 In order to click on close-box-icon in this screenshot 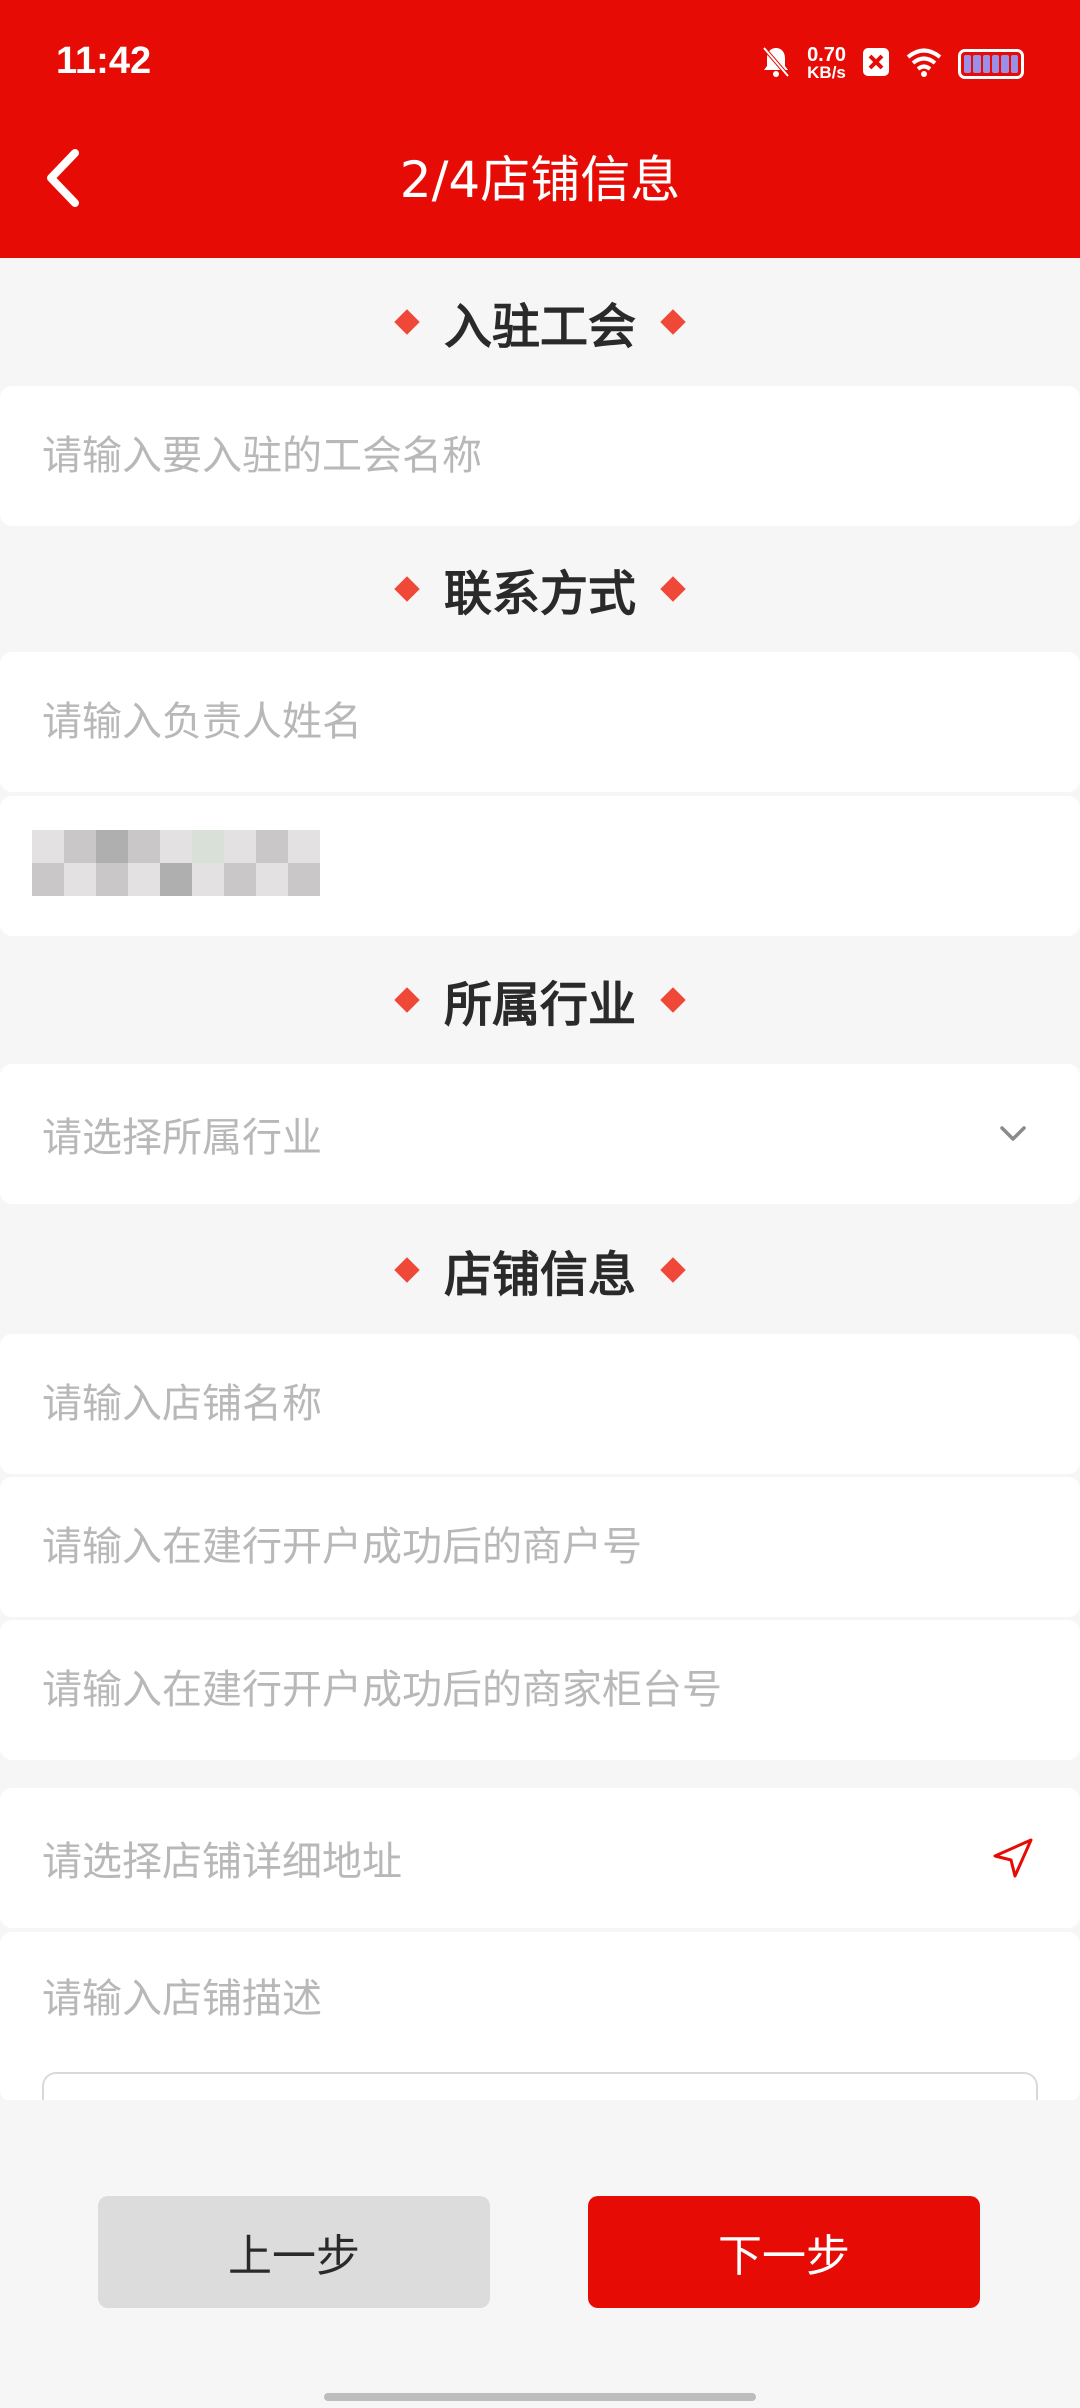, I will do `click(876, 64)`.